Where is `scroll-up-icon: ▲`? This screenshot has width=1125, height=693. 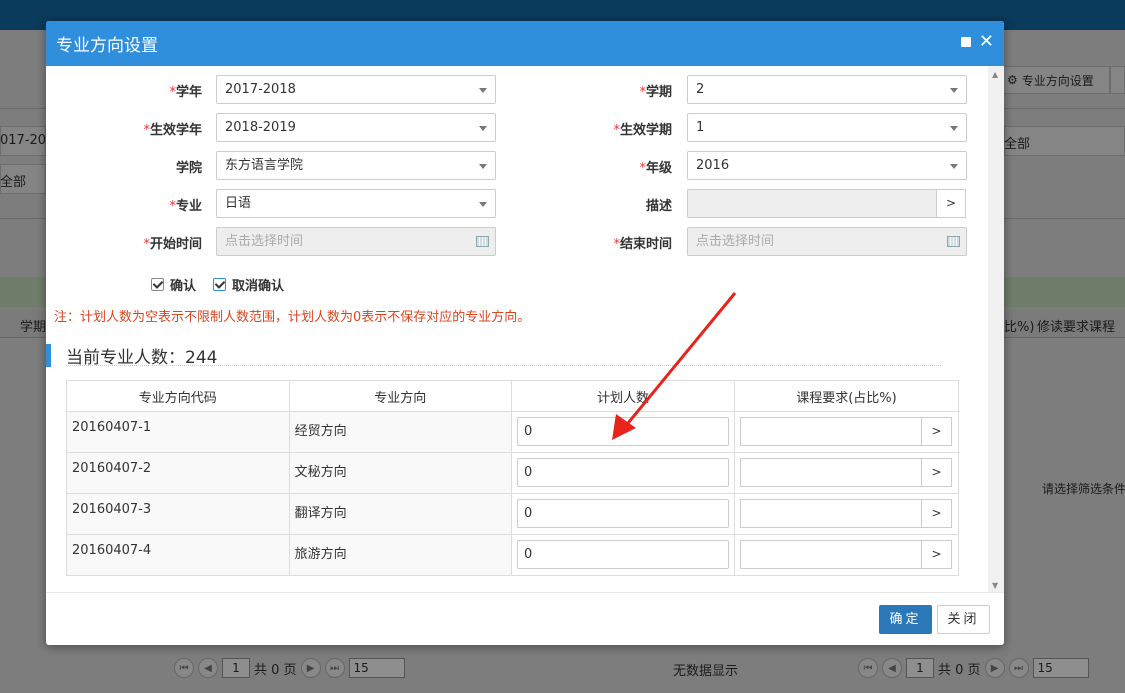 scroll-up-icon: ▲ is located at coordinates (995, 74).